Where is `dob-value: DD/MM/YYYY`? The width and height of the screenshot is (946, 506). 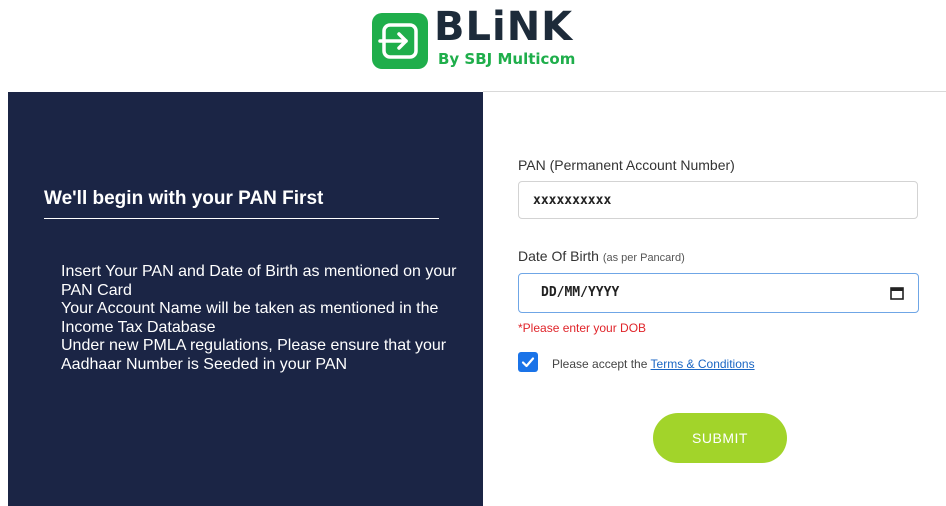 dob-value: DD/MM/YYYY is located at coordinates (580, 292).